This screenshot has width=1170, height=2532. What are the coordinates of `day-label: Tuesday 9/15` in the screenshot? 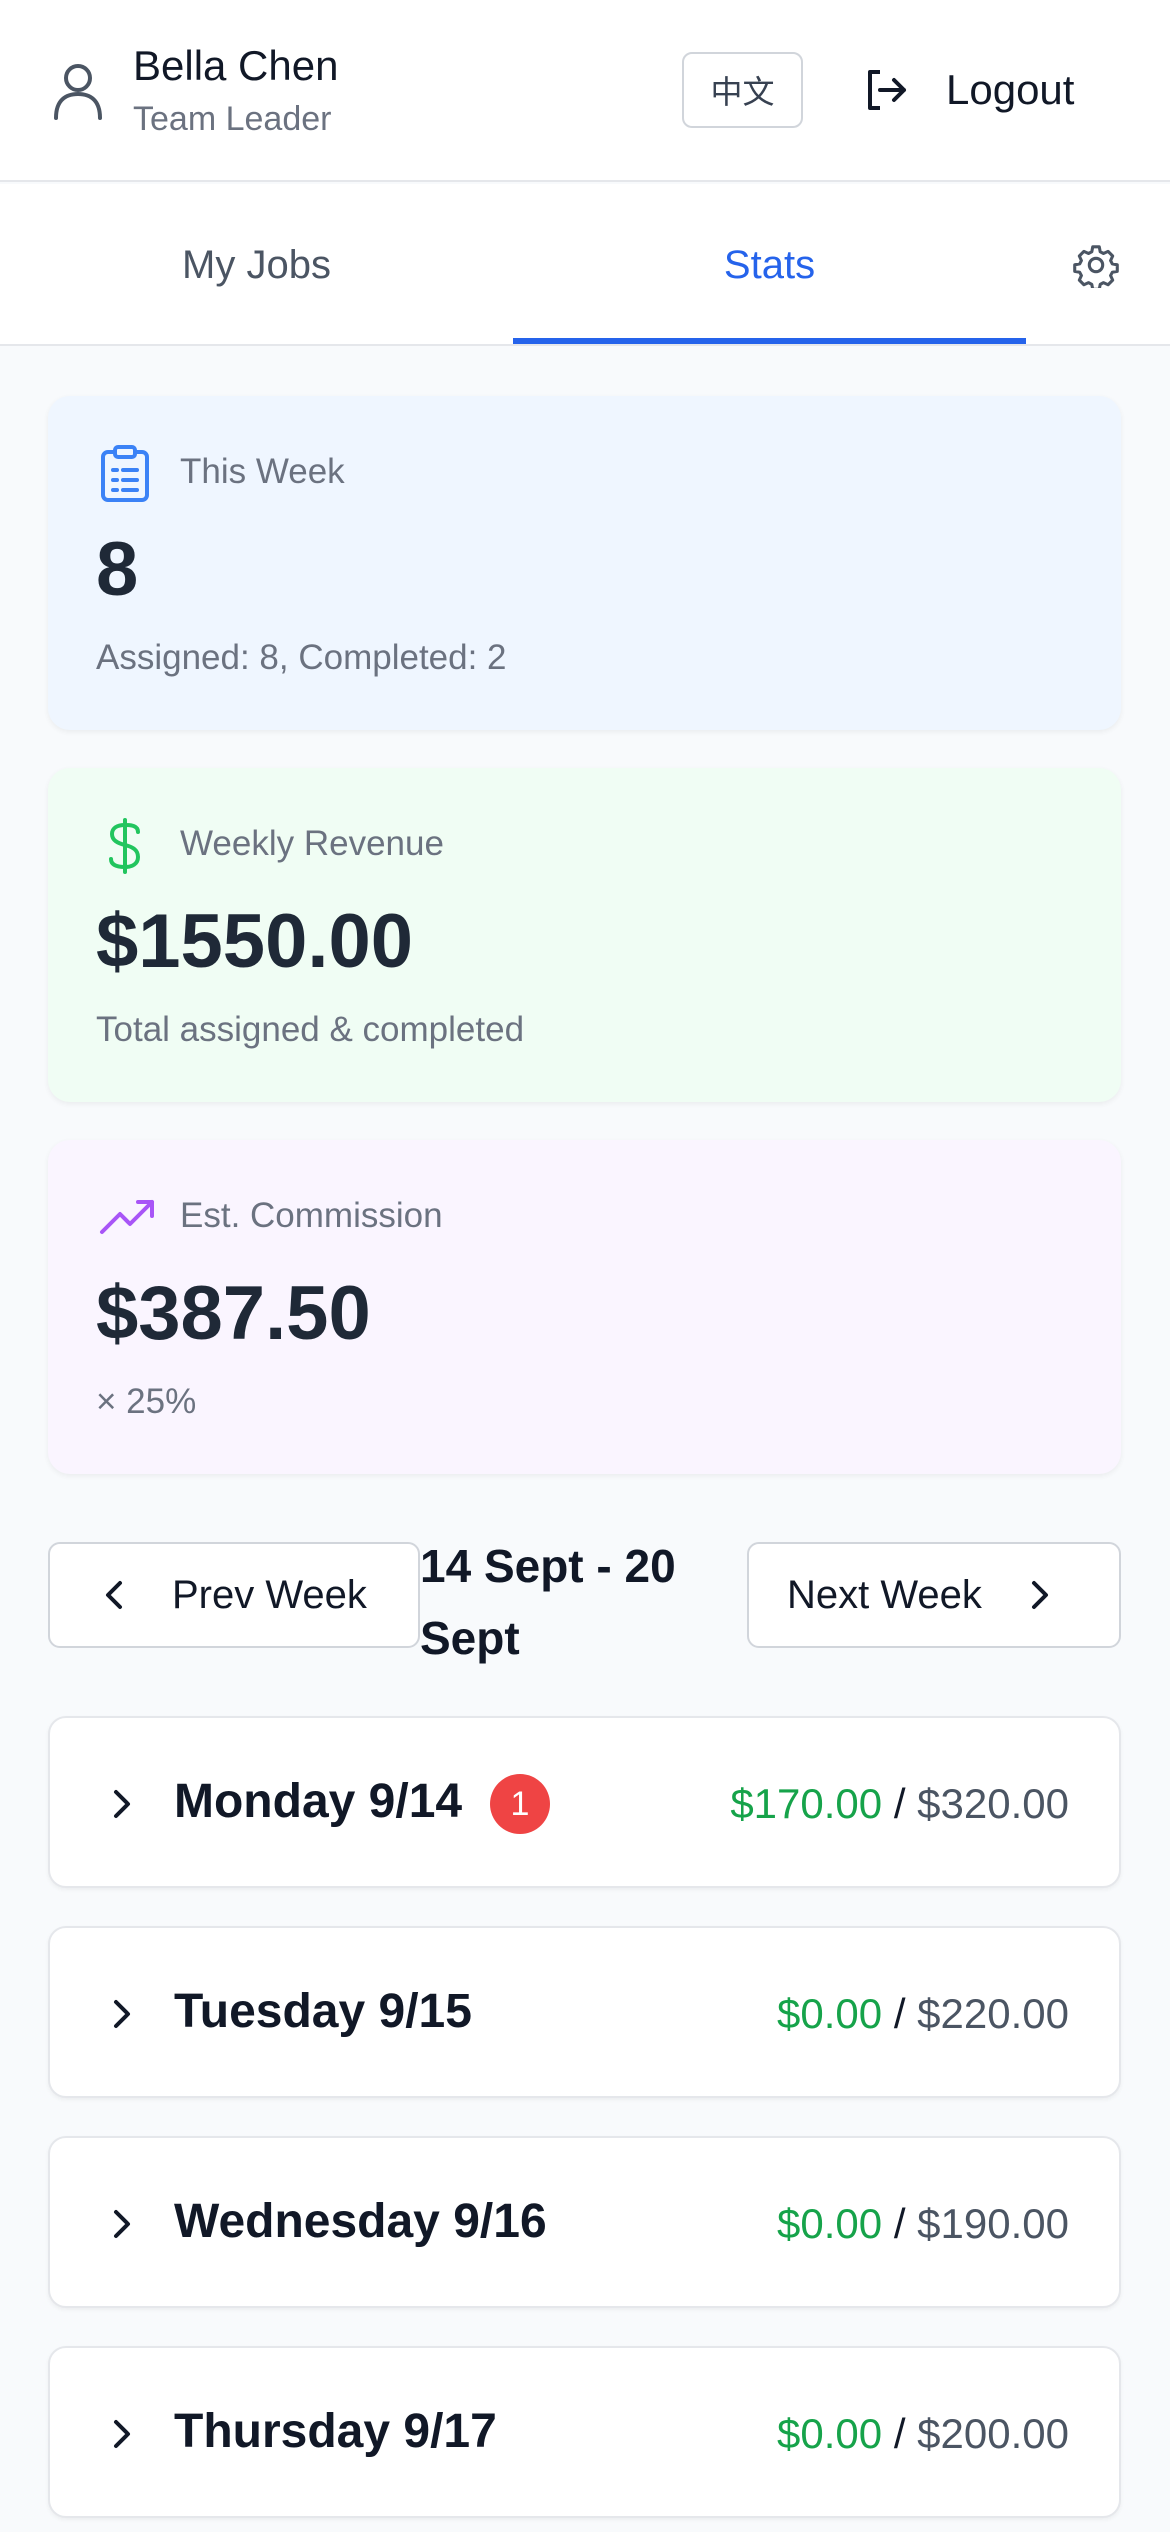 It's located at (323, 2011).